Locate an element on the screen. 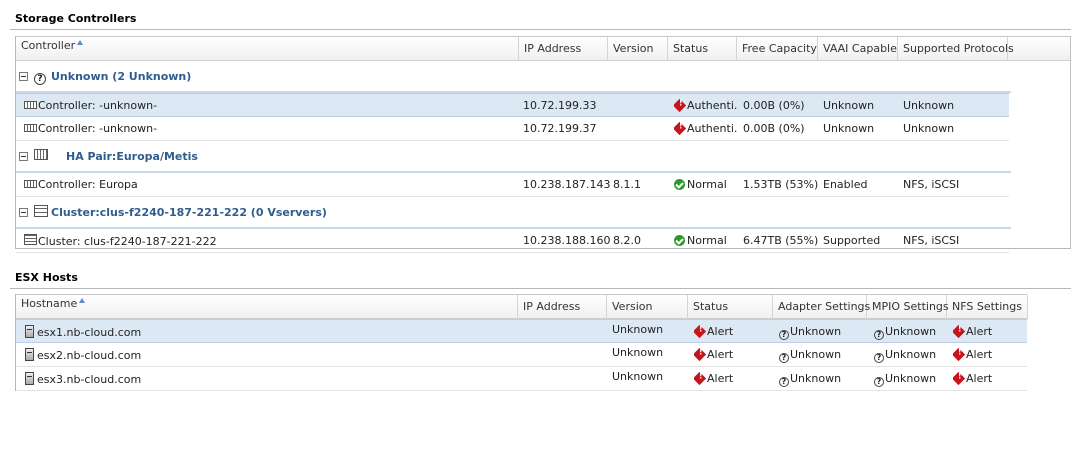  esx-hosts-title: ESX Hosts is located at coordinates (46, 277).